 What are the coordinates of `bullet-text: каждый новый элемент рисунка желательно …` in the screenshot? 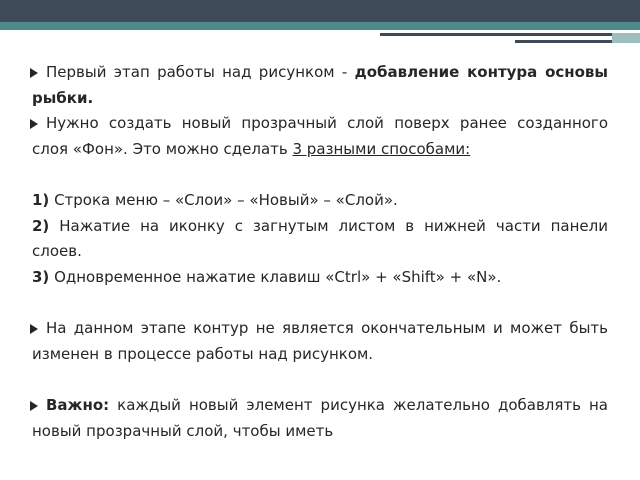 It's located at (320, 418).